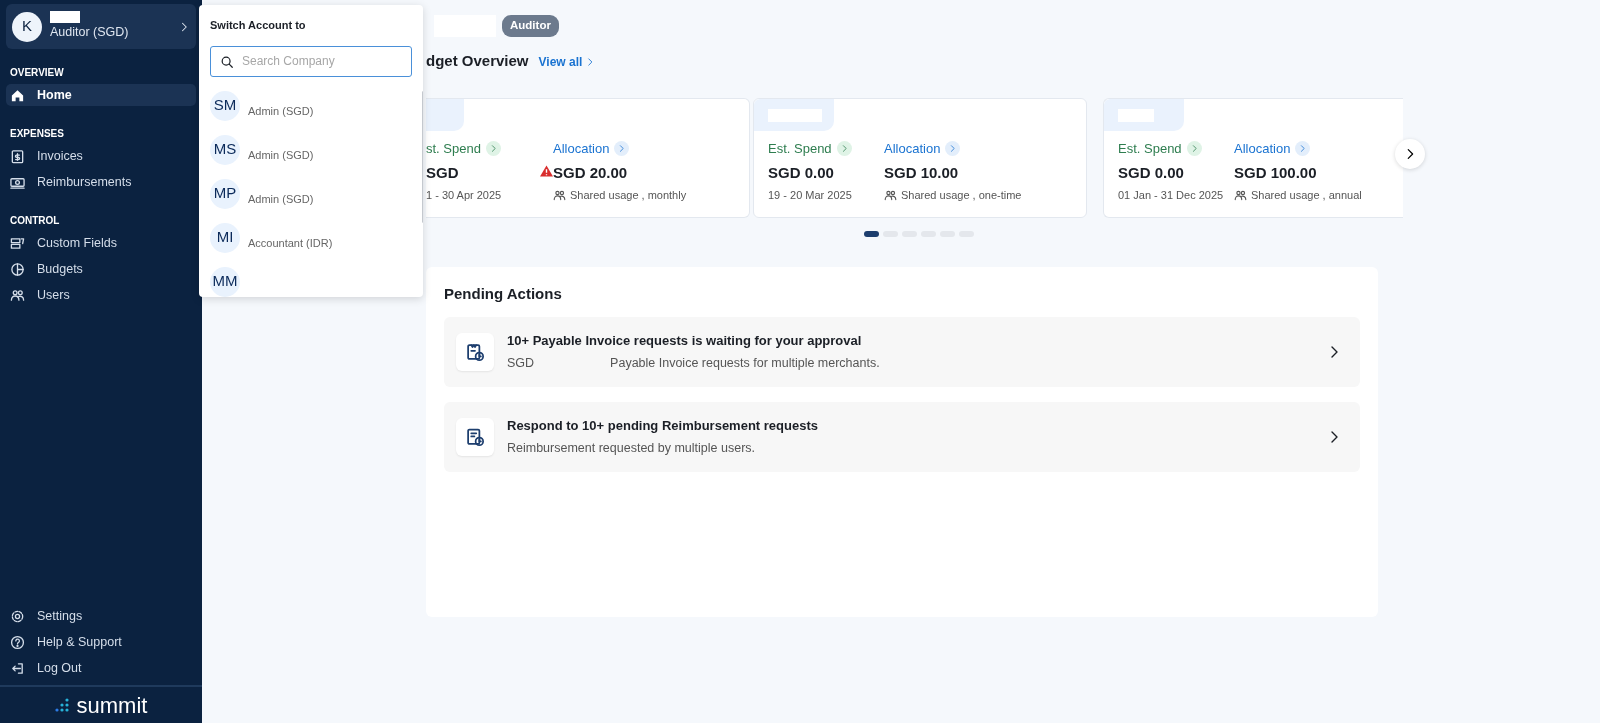  I want to click on search-field: Search Company, so click(311, 61).